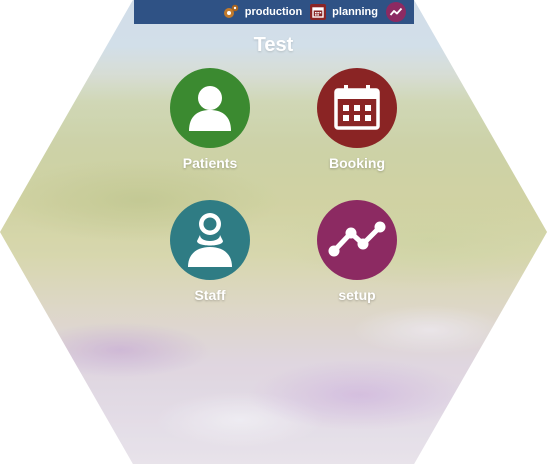 Image resolution: width=547 pixels, height=464 pixels. I want to click on patients-circle, so click(210, 108).